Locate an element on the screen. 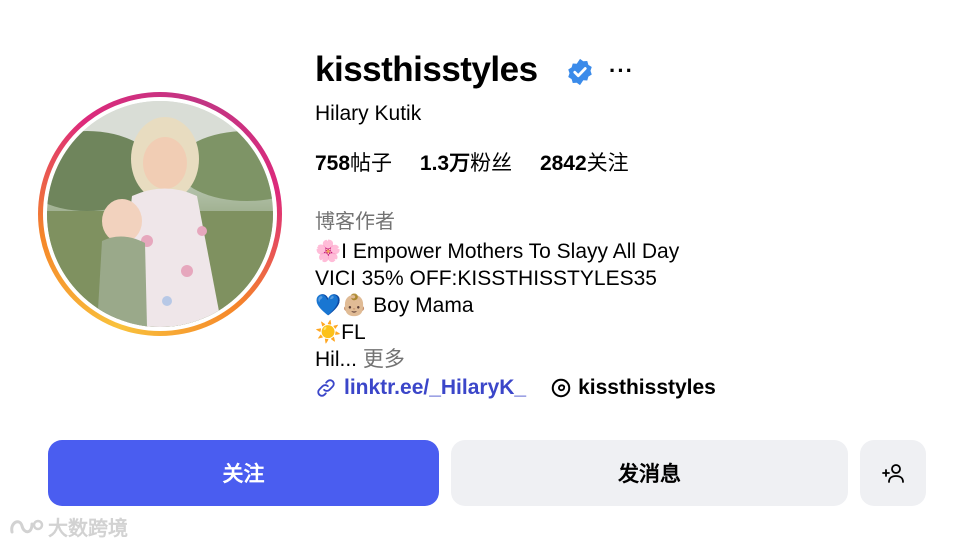  stat-following: 2842关注 is located at coordinates (584, 163).